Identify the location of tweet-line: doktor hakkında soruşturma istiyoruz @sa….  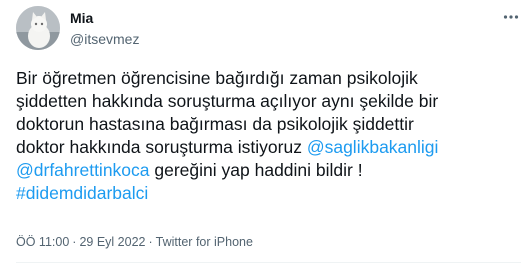
(268, 147).